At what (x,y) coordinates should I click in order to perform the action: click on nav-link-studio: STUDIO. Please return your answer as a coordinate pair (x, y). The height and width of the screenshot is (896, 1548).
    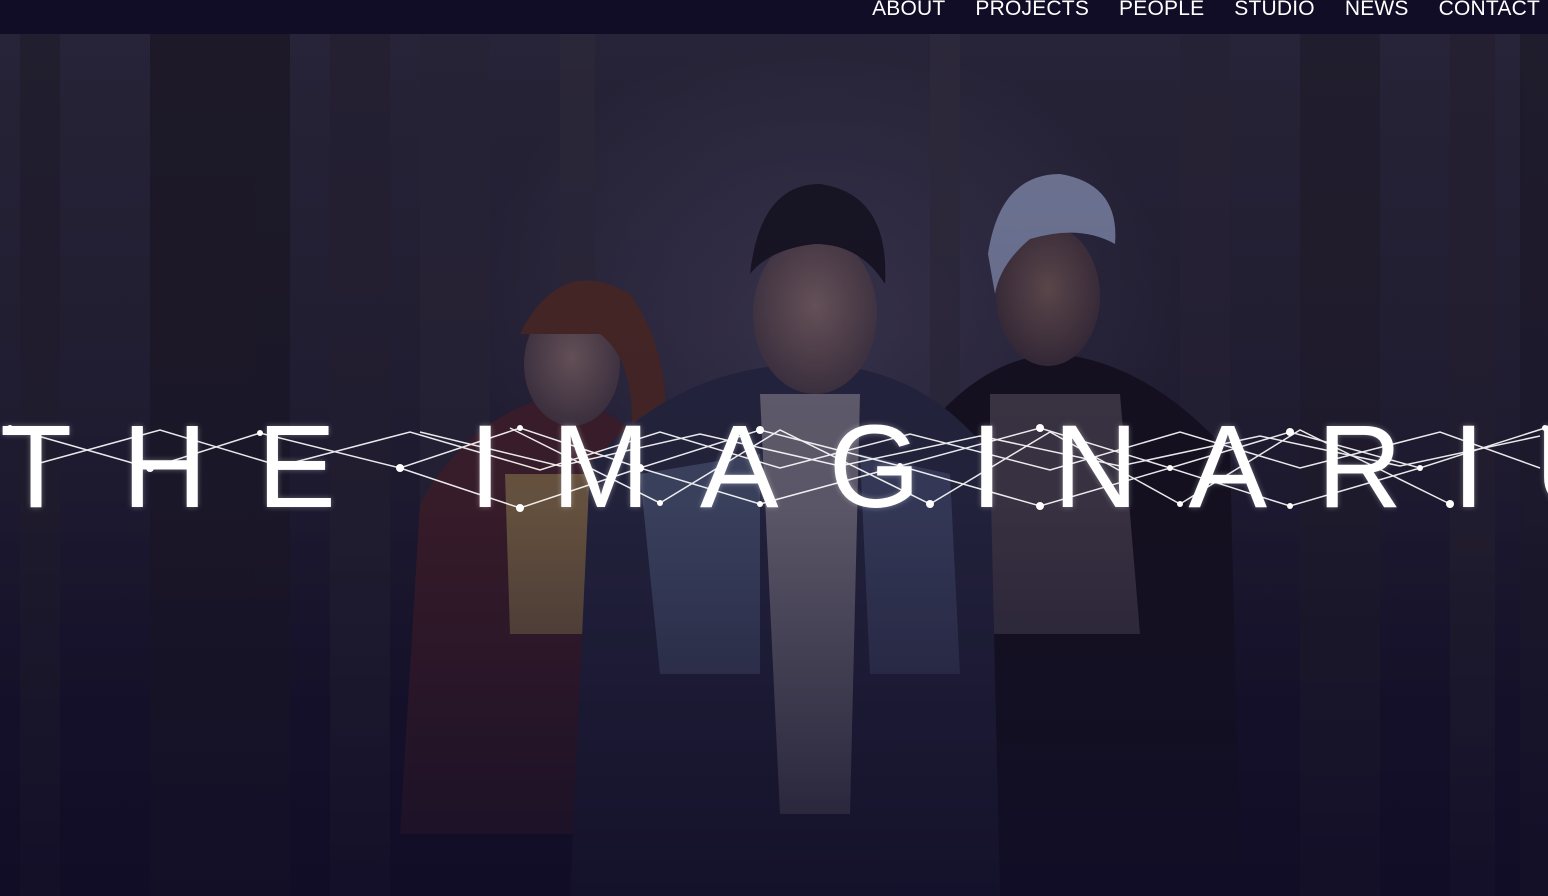
    Looking at the image, I should click on (1274, 11).